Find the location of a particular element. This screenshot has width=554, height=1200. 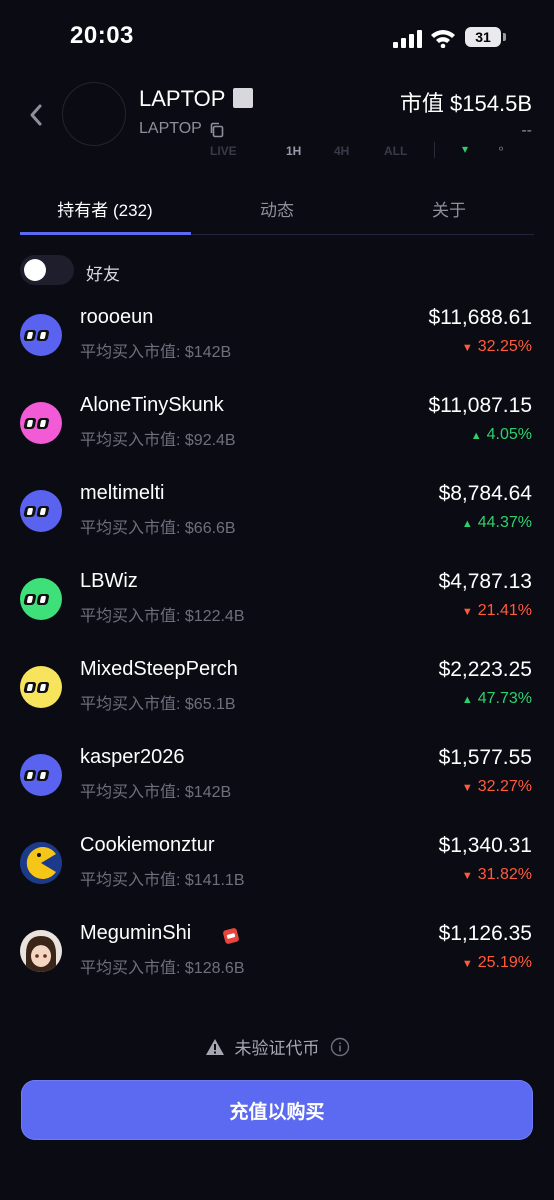

holder-change-percent: 21.41% is located at coordinates (504, 610).